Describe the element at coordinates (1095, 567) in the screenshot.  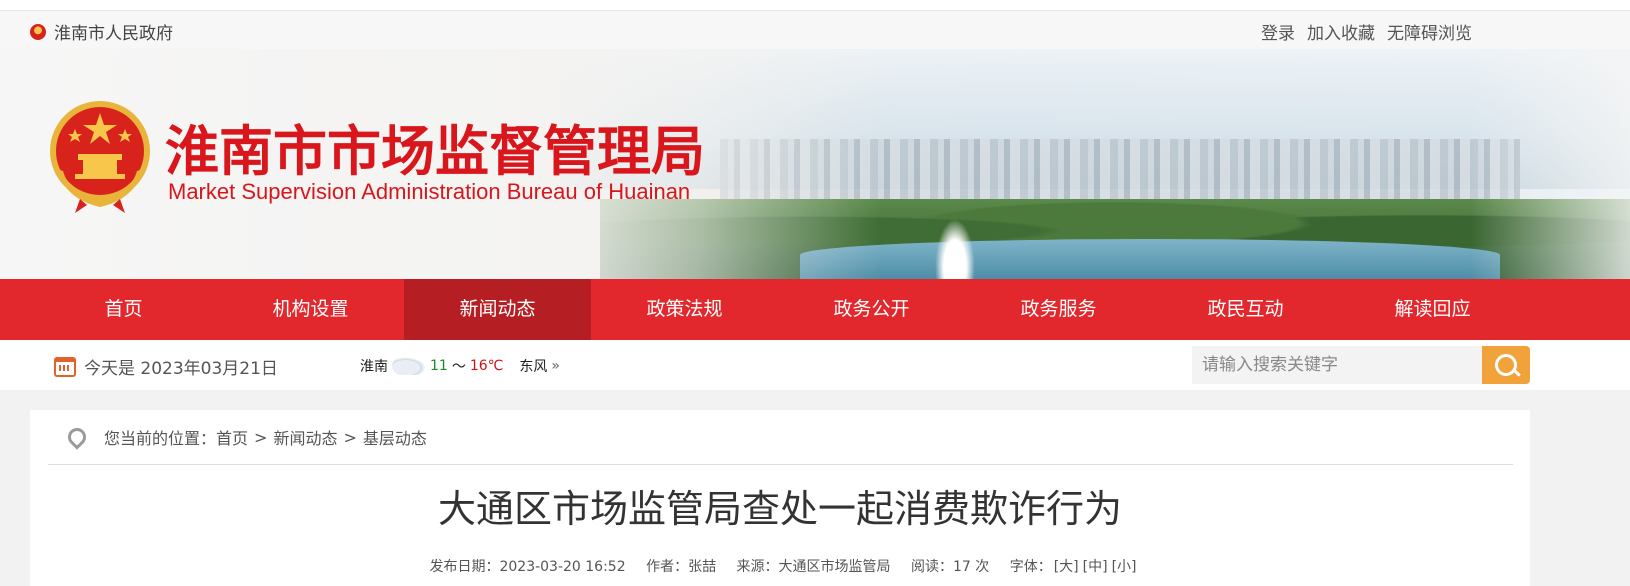
I see `font-medium-button: [中]` at that location.